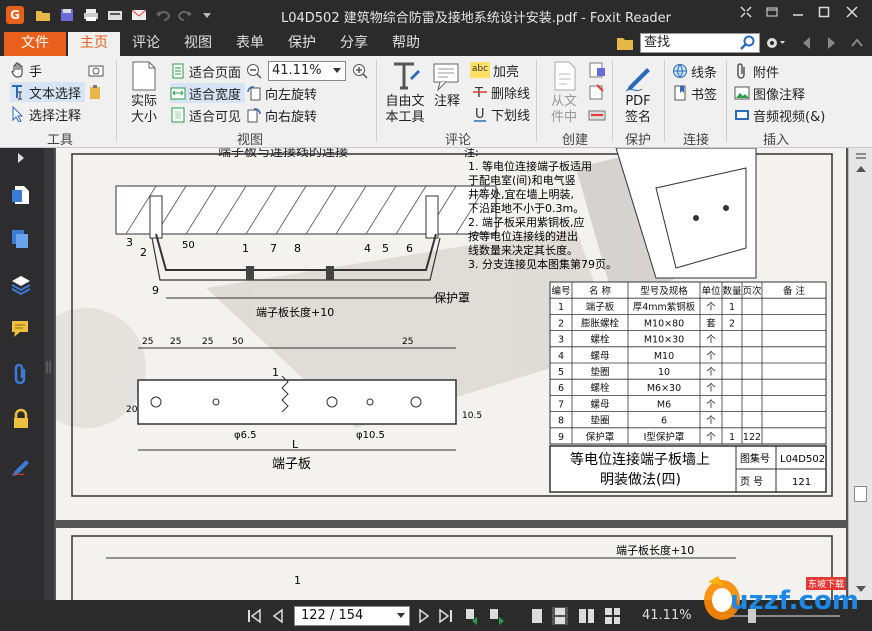 Image resolution: width=872 pixels, height=631 pixels. I want to click on scan-icon, so click(115, 15).